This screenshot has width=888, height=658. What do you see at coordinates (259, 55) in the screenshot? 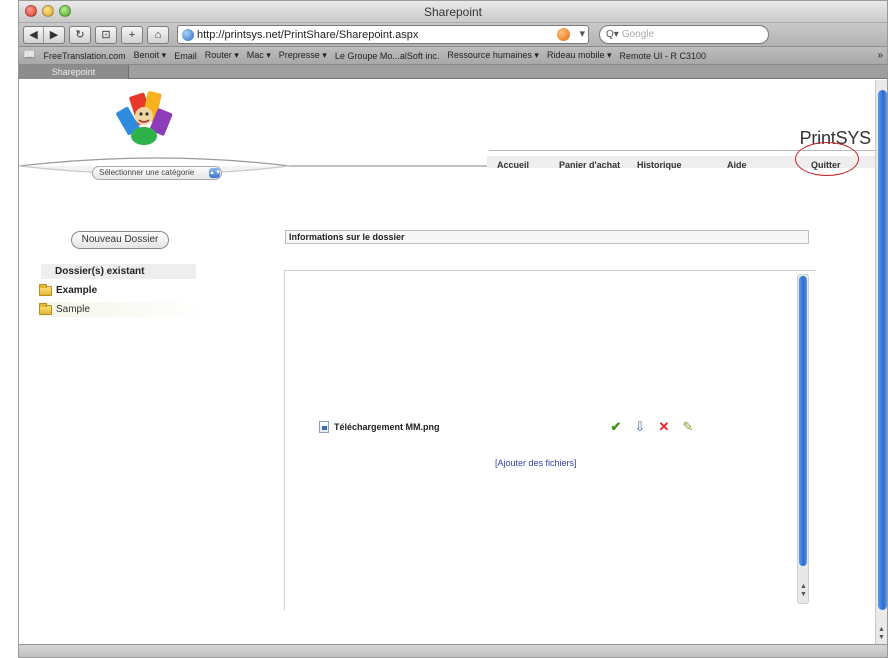
I see `bookmark-item: Mac ▾` at bounding box center [259, 55].